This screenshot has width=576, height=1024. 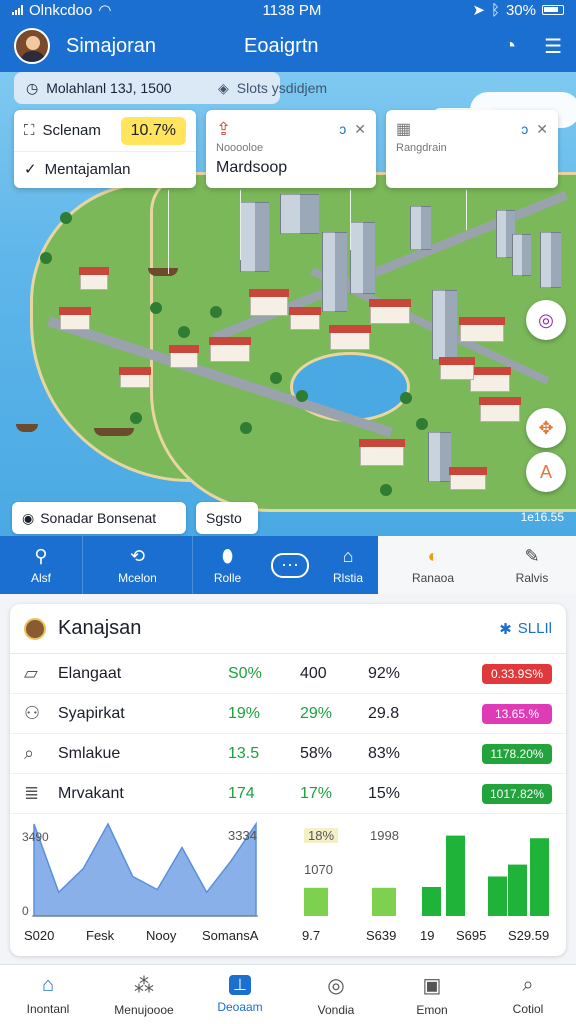 I want to click on nav-inontanl: ⌂ Inontanl, so click(x=48, y=994).